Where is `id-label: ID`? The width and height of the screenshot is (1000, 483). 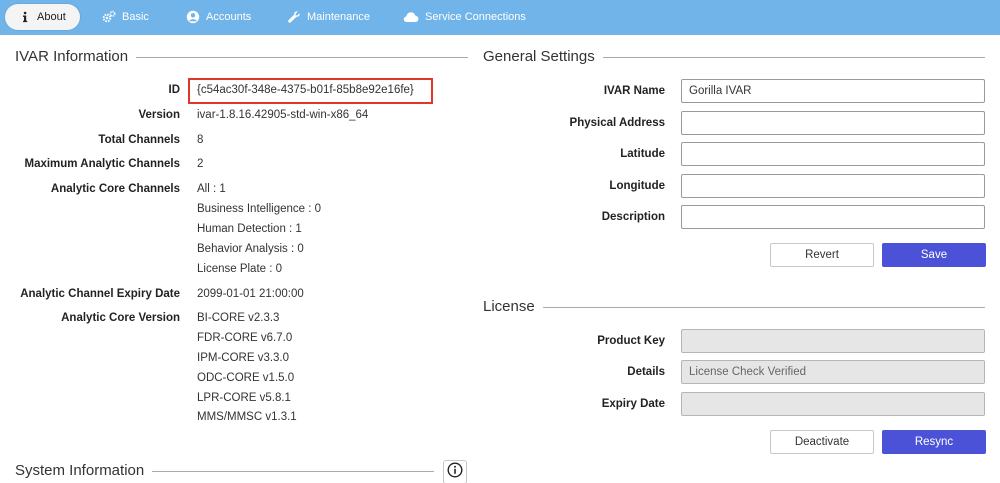
id-label: ID is located at coordinates (174, 90).